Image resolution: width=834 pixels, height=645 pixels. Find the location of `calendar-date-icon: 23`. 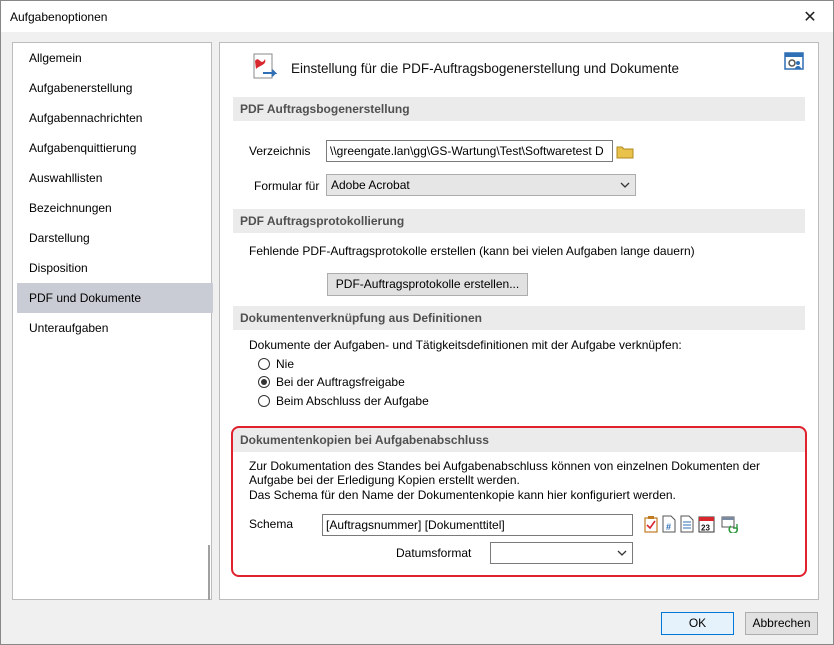

calendar-date-icon: 23 is located at coordinates (706, 524).